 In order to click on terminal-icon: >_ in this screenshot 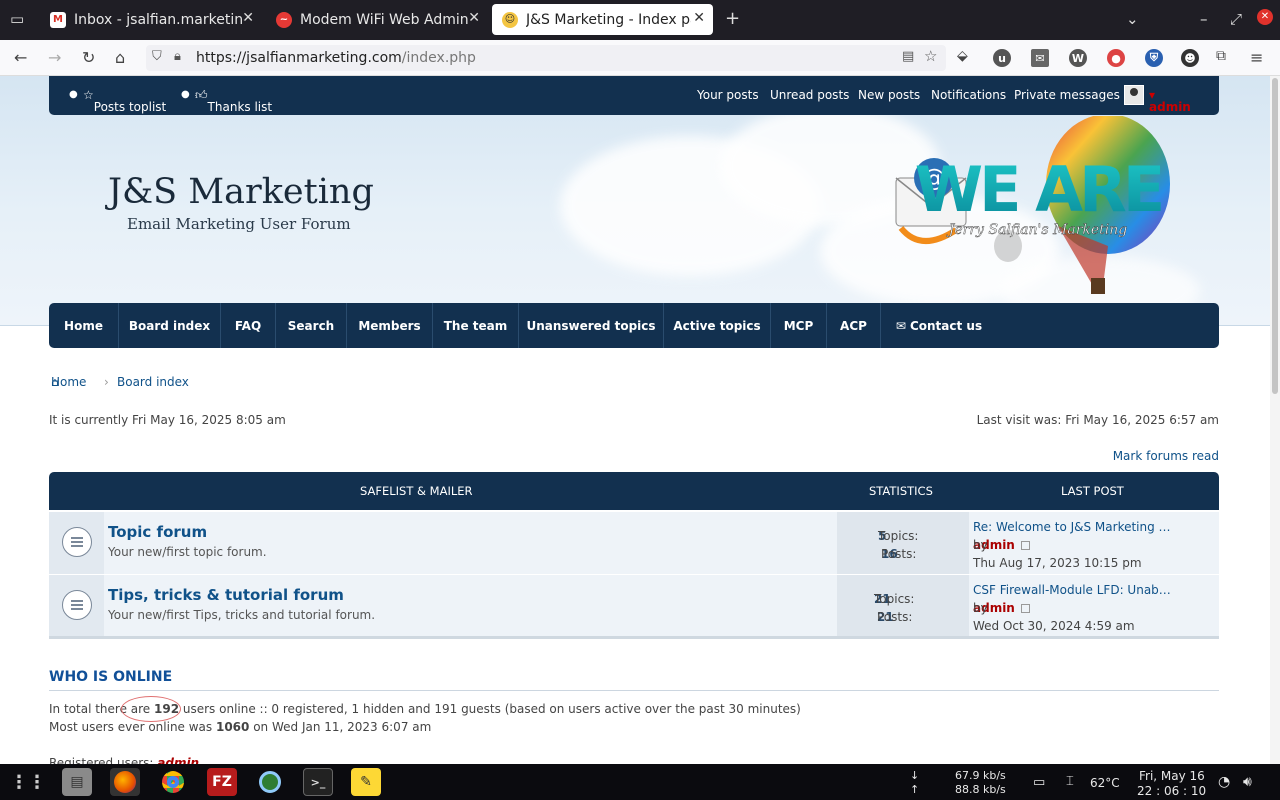, I will do `click(318, 782)`.